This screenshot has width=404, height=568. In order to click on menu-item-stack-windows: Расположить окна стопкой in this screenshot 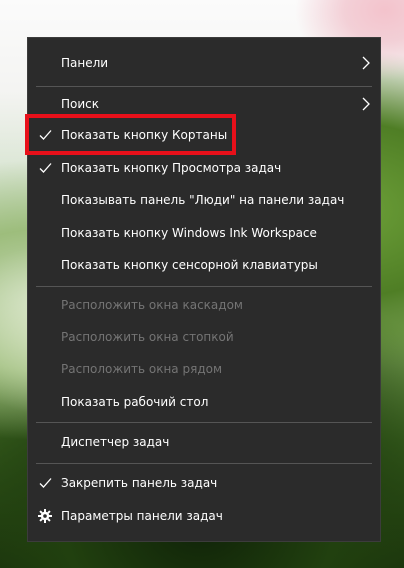, I will do `click(204, 337)`.